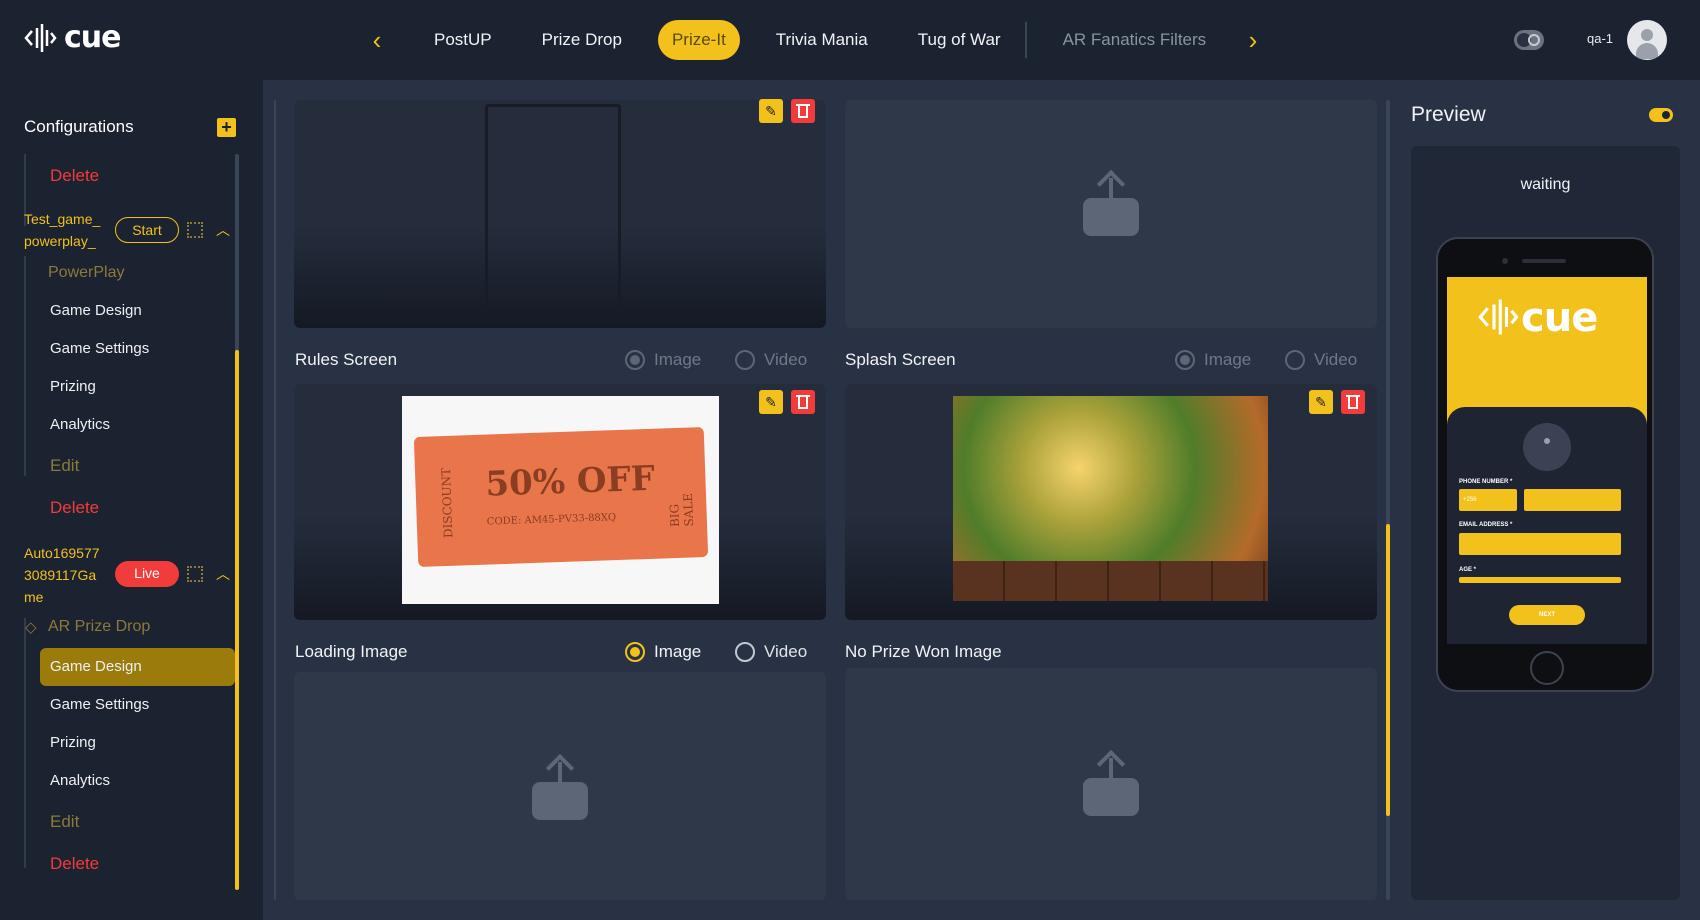 The image size is (1700, 920). I want to click on tab-trivia-mania: Trivia Mania, so click(822, 40).